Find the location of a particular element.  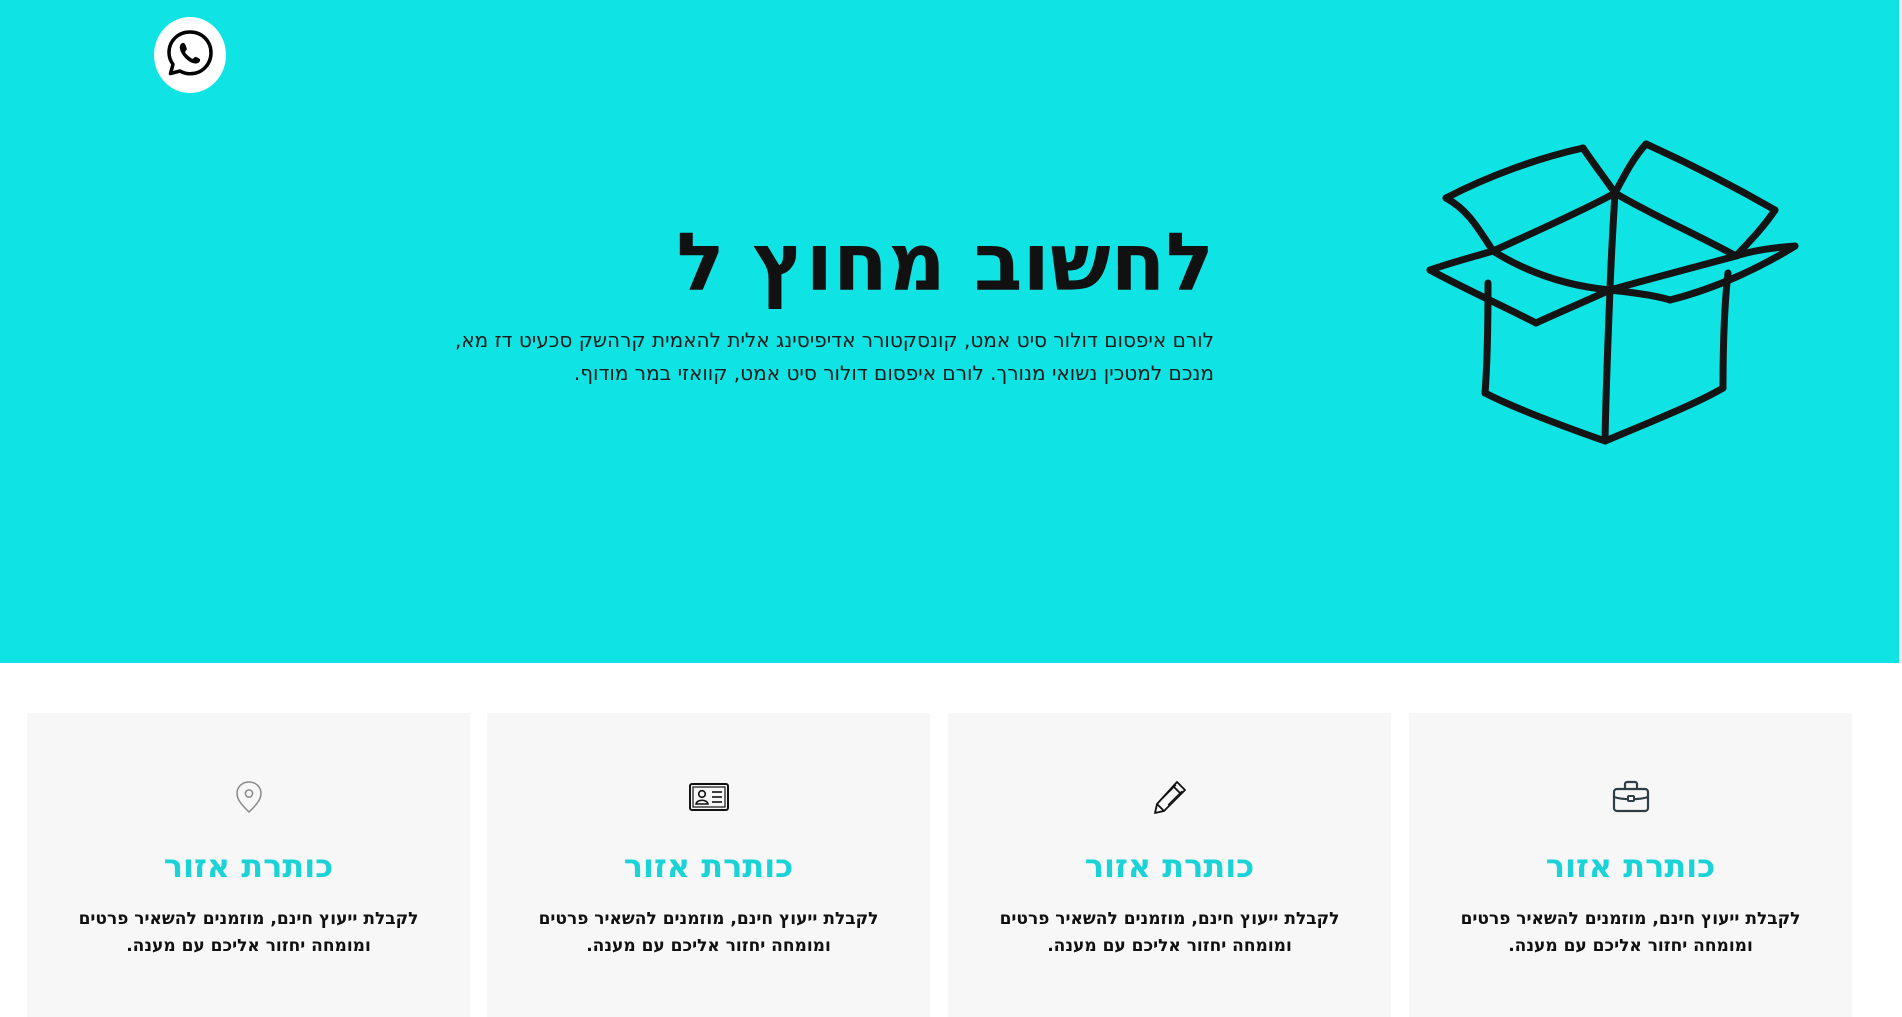

map-pin-icon is located at coordinates (249, 797).